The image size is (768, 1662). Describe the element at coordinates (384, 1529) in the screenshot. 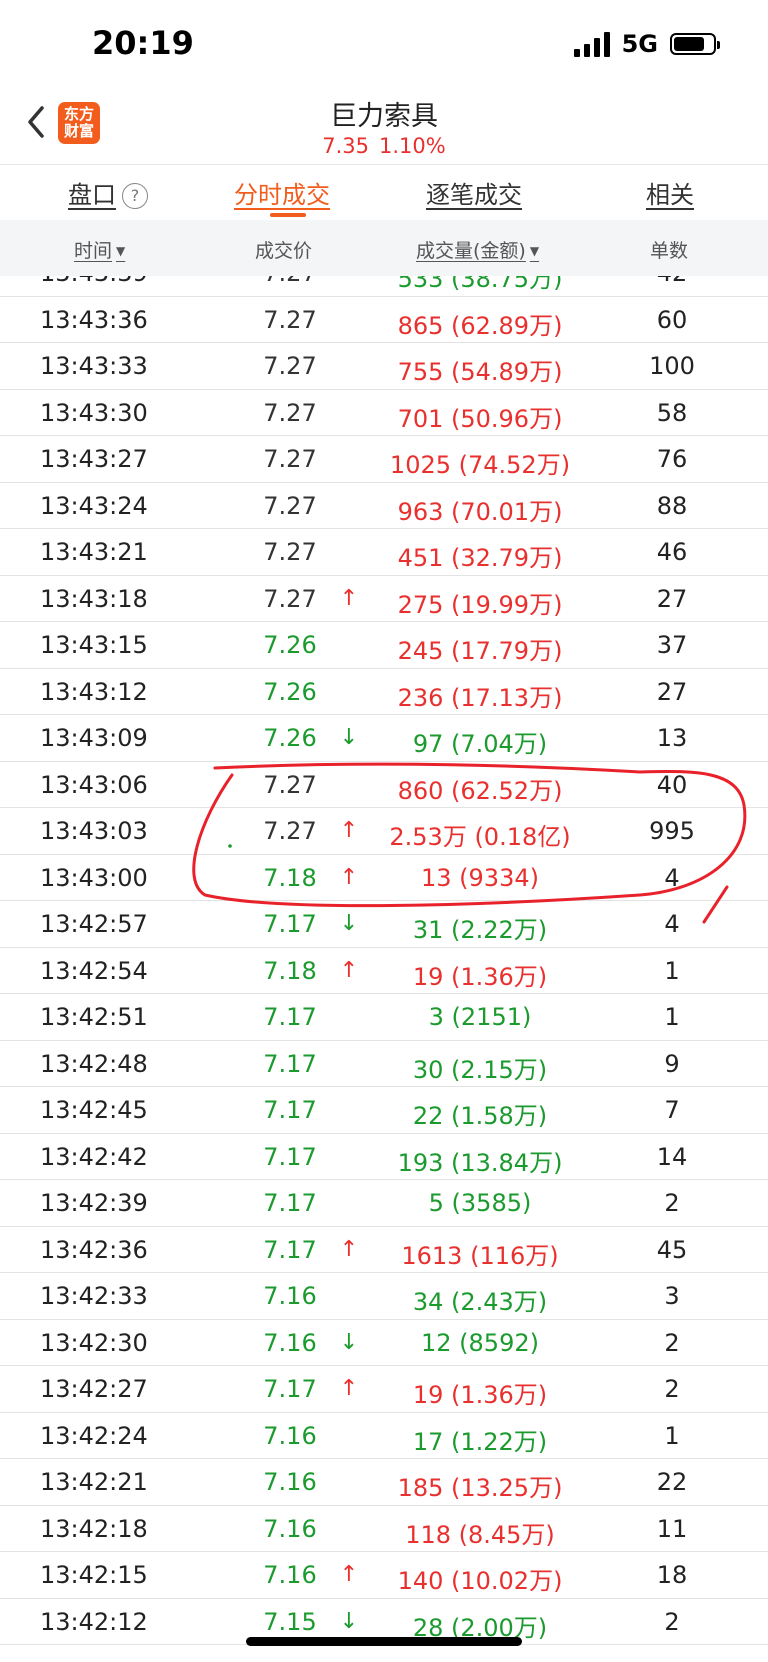

I see `table-row: 13:42:18 7.16 118 (8.45万) 11` at that location.